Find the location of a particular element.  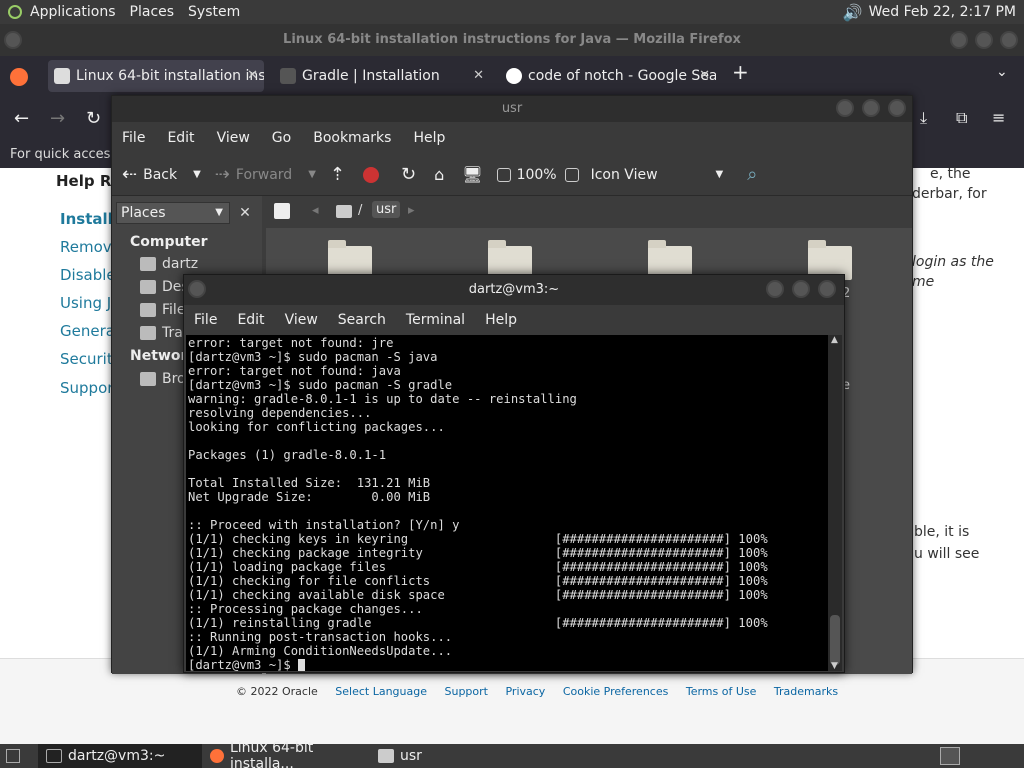

new-tab-button: + is located at coordinates (740, 72).